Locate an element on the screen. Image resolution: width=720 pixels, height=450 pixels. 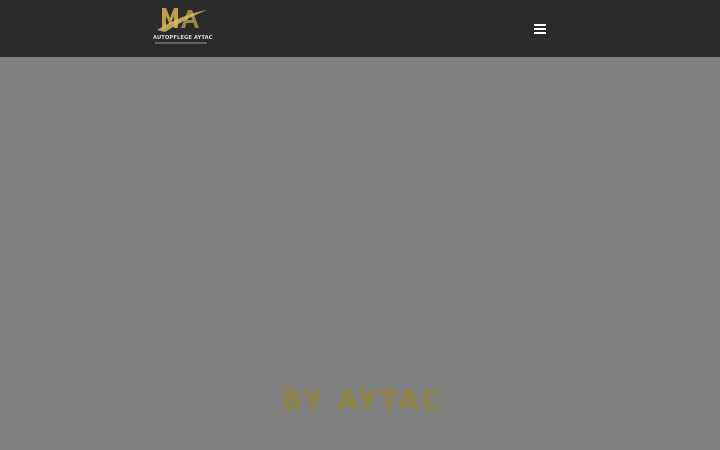
brand-logo: AUTOPFLEGE AYTAC is located at coordinates (183, 26).